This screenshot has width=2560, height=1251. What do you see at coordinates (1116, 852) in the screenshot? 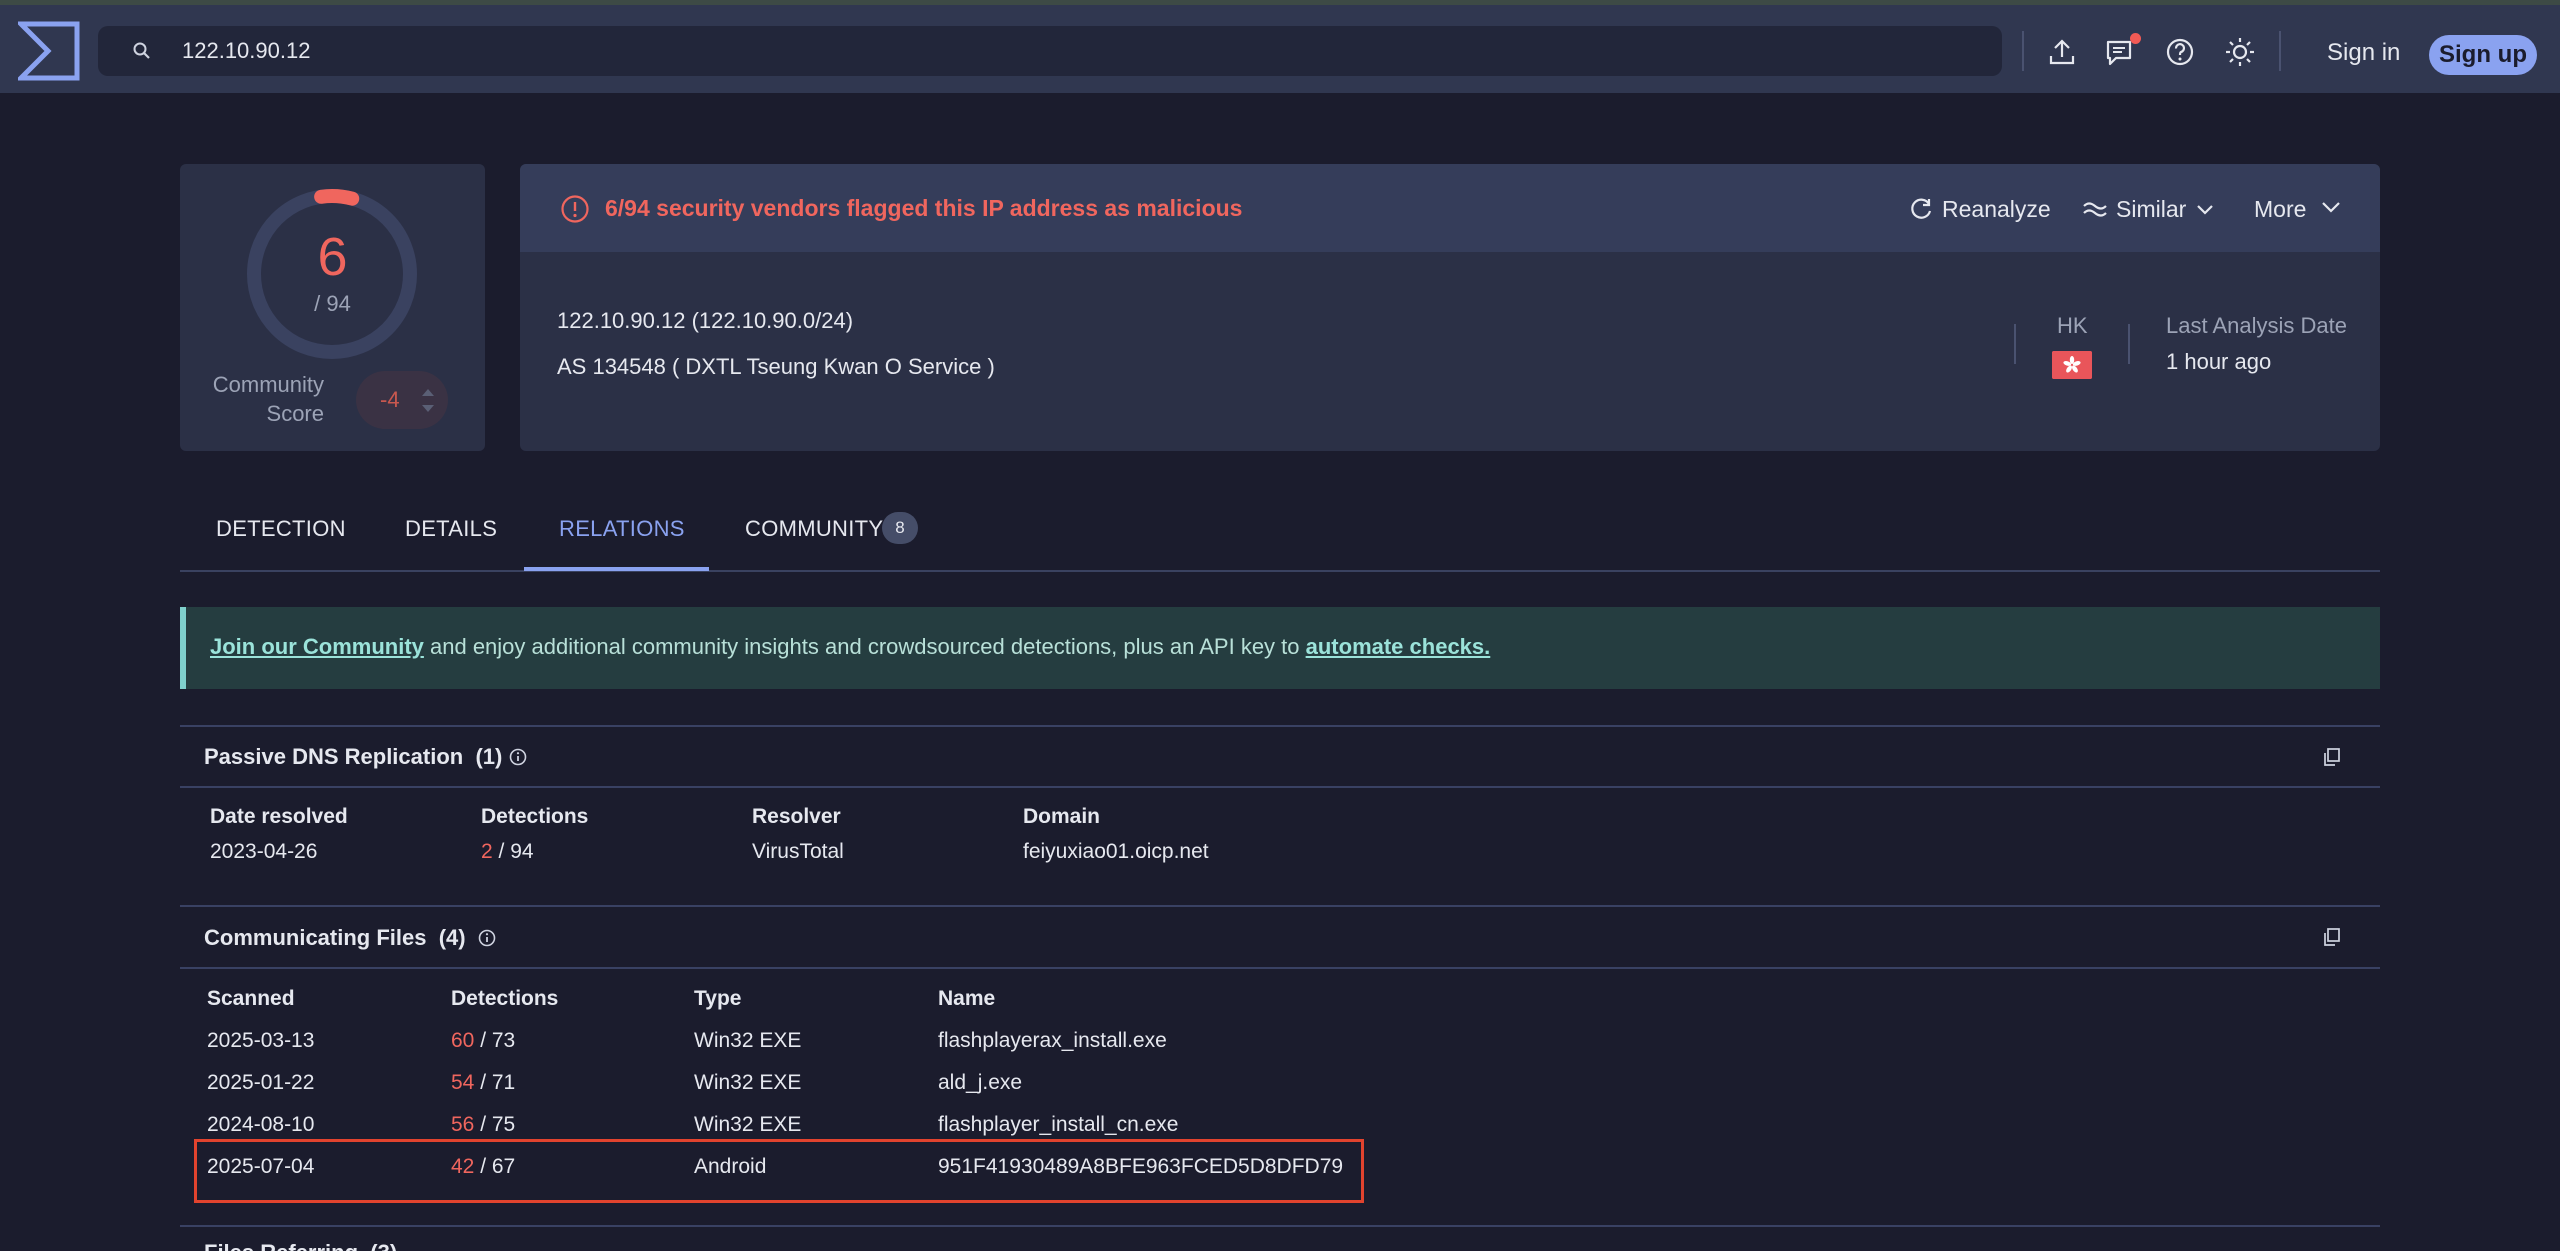
I see `dns-row-domain: feiyuxiao01.oicp.net` at bounding box center [1116, 852].